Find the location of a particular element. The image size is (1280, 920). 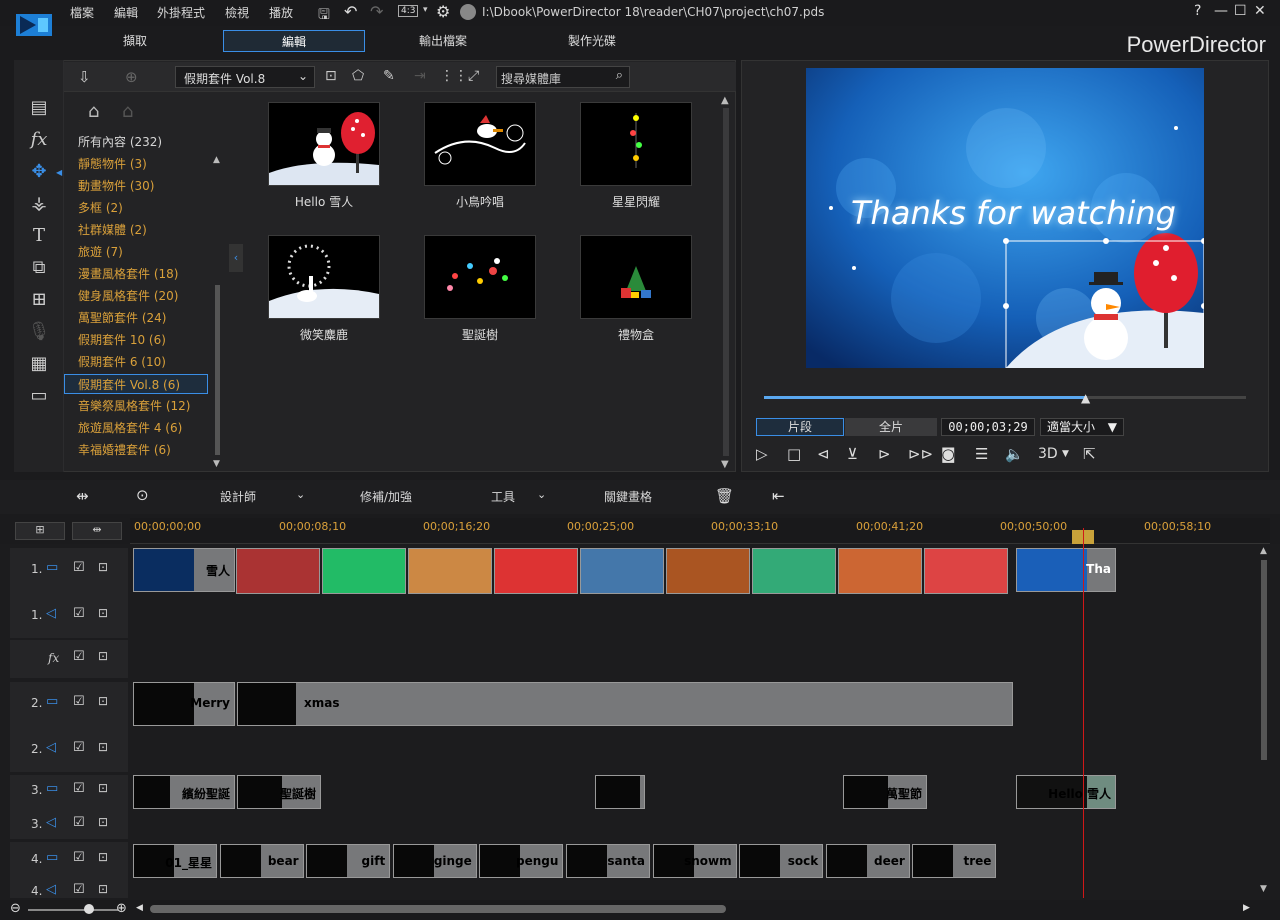

category-scrollbar is located at coordinates (217, 370).